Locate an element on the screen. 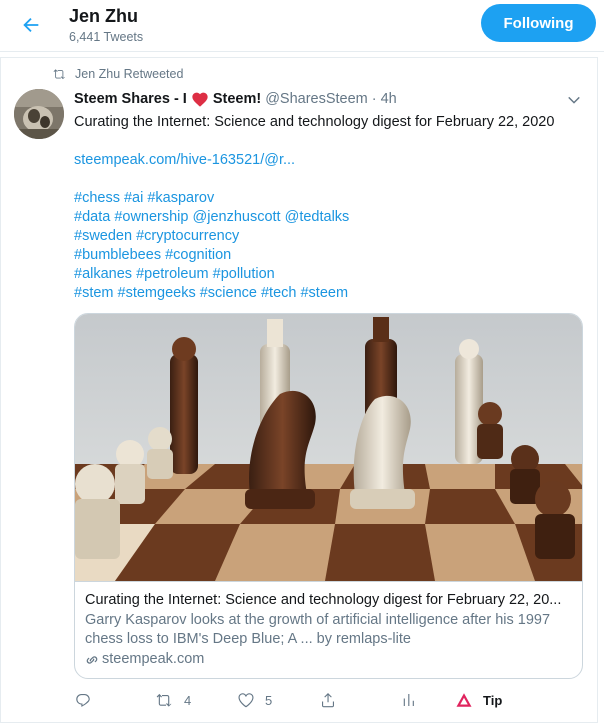  tweet-time: 4h is located at coordinates (389, 99).